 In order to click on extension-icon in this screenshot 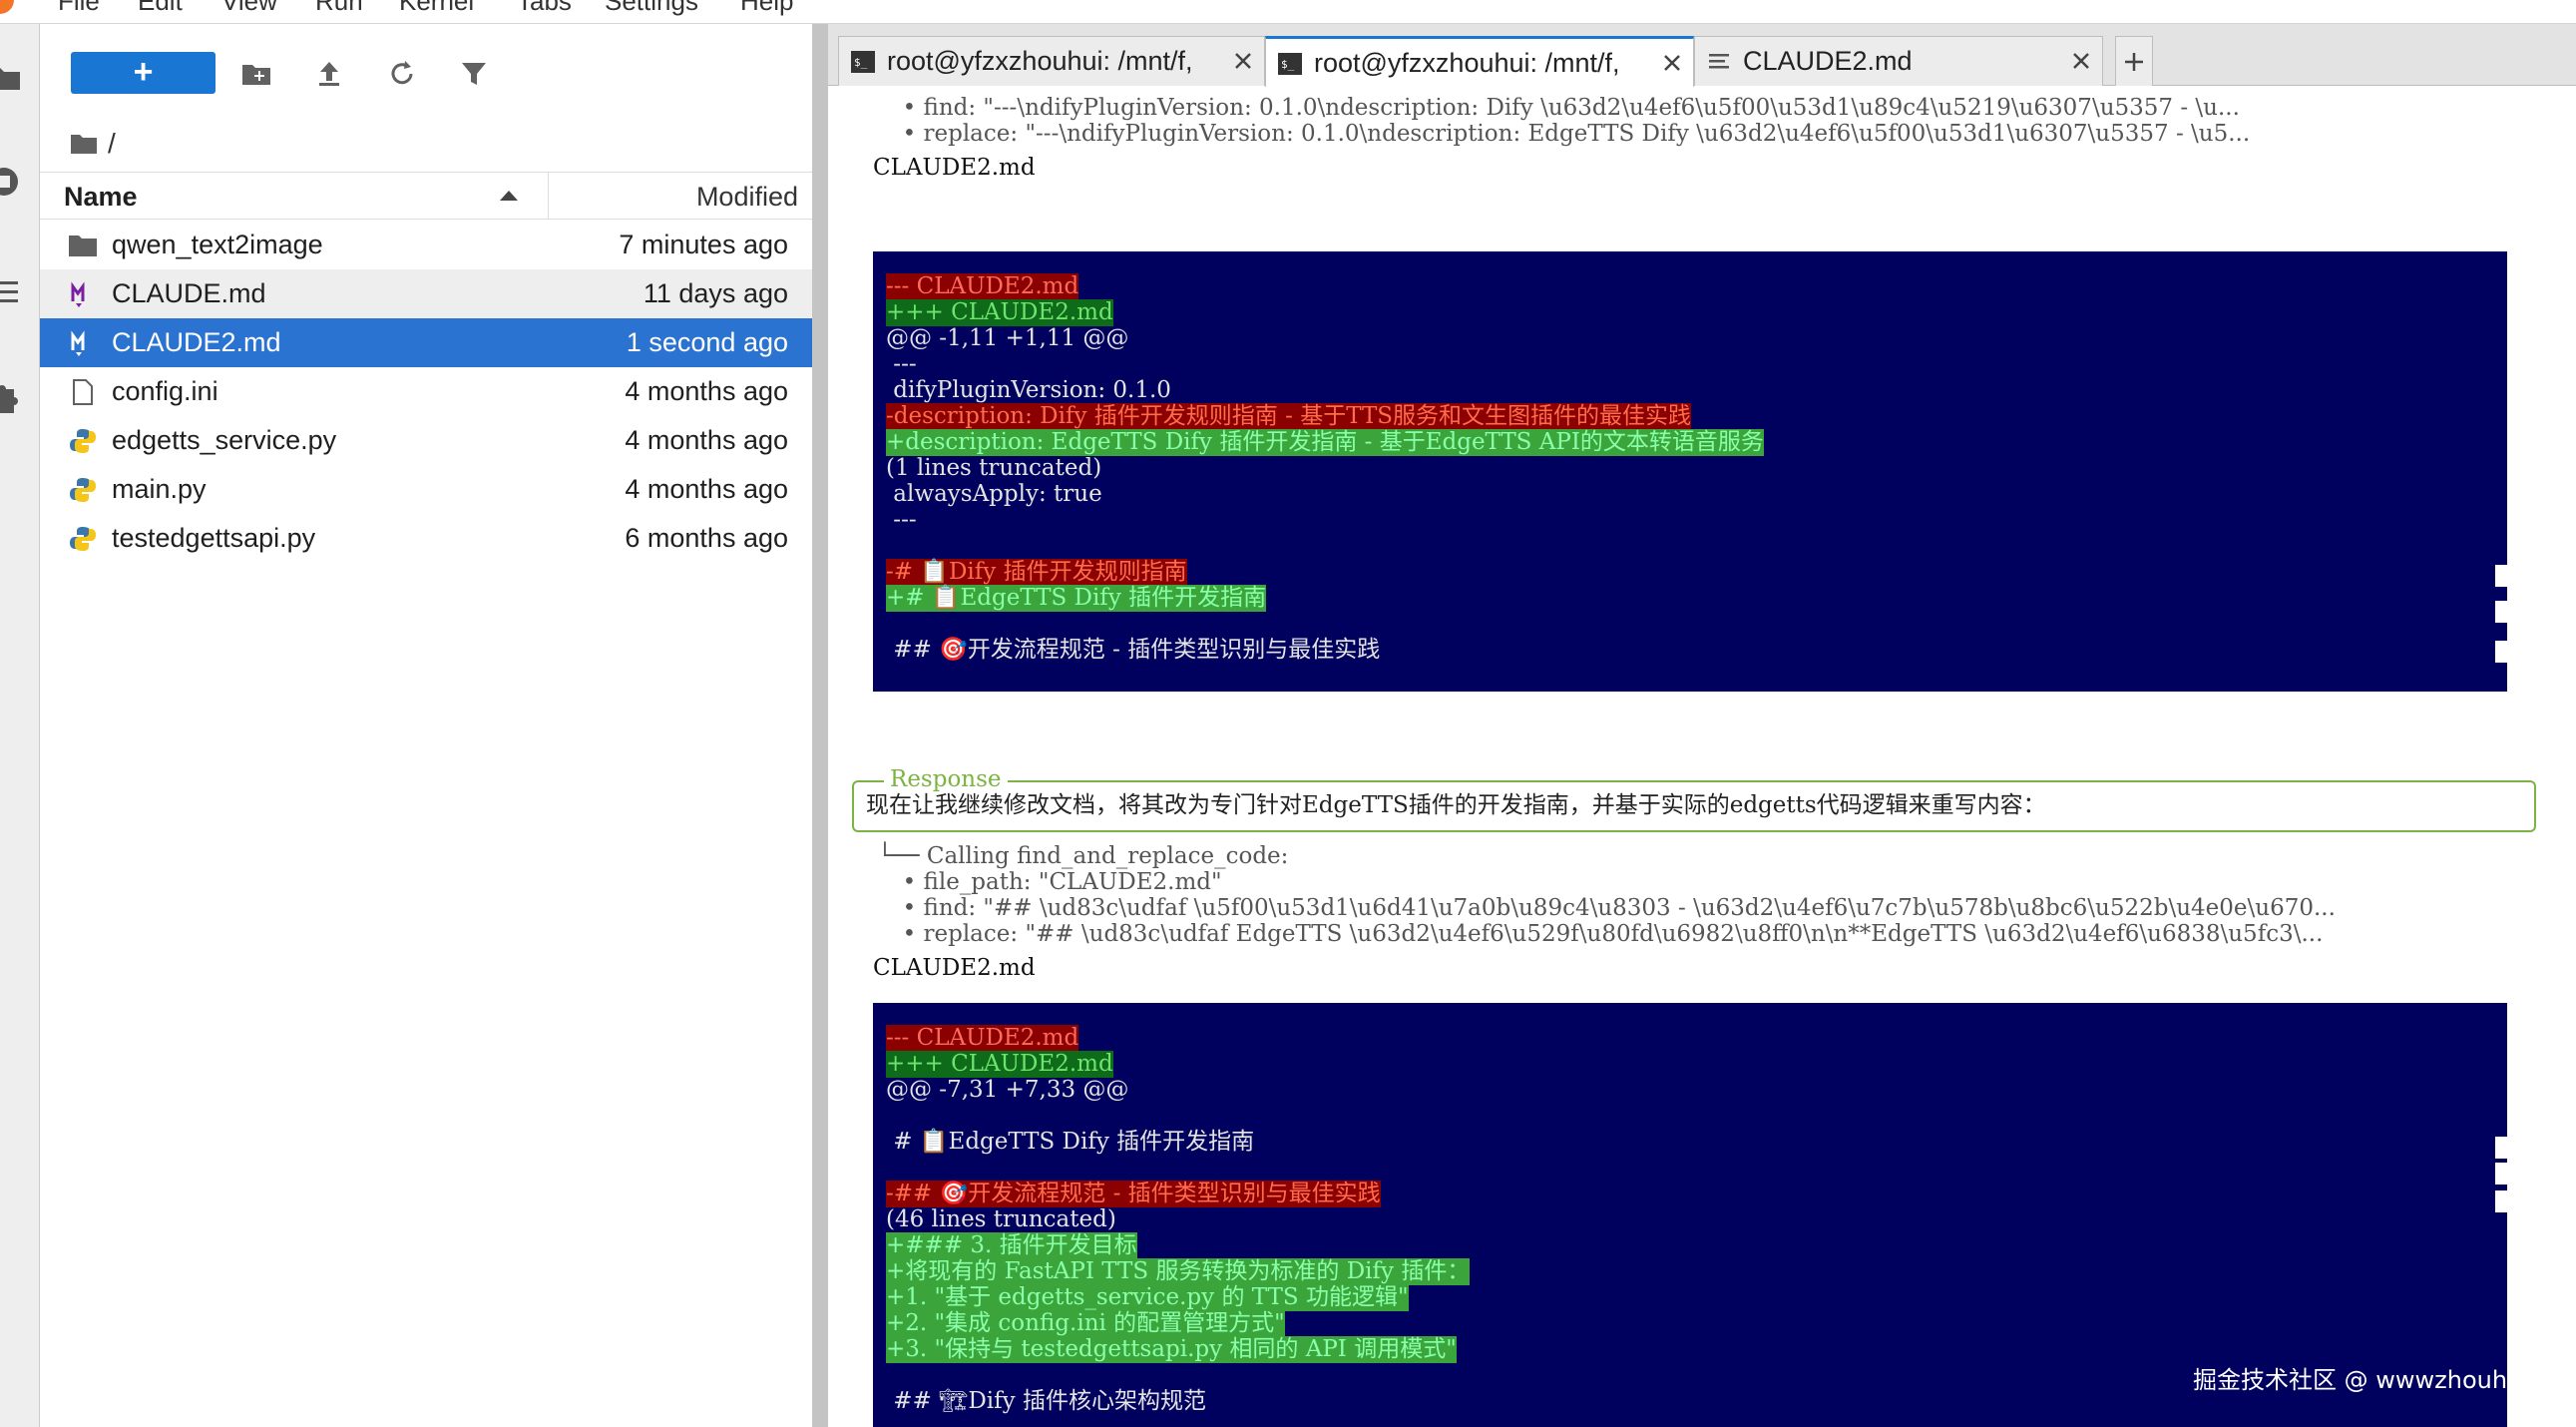, I will do `click(11, 397)`.